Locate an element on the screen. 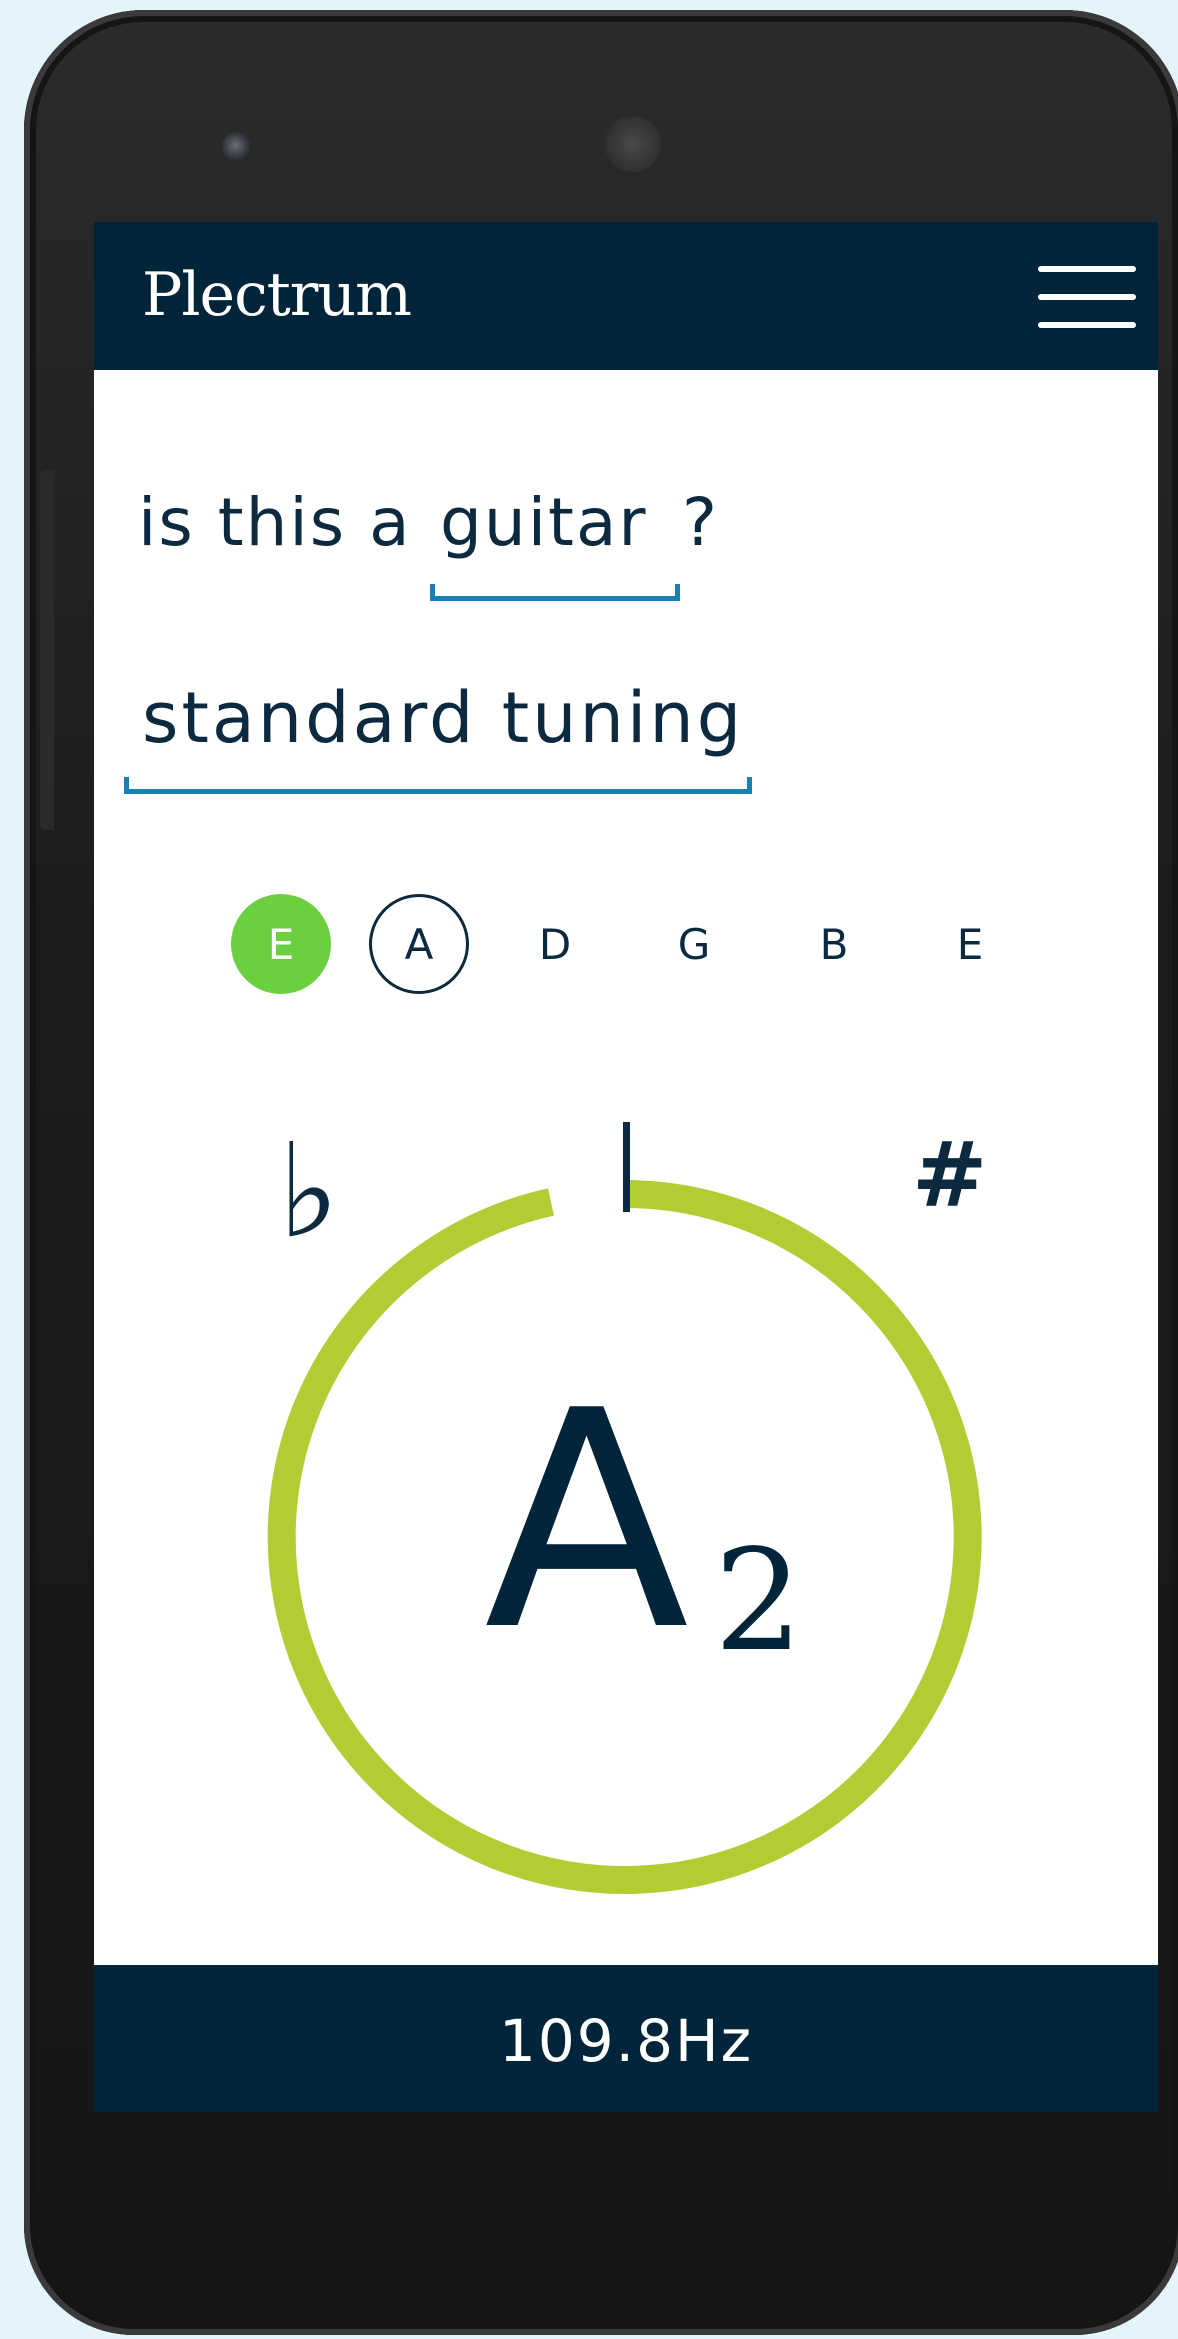 Image resolution: width=1178 pixels, height=2339 pixels. instrument-select-underline is located at coordinates (555, 592).